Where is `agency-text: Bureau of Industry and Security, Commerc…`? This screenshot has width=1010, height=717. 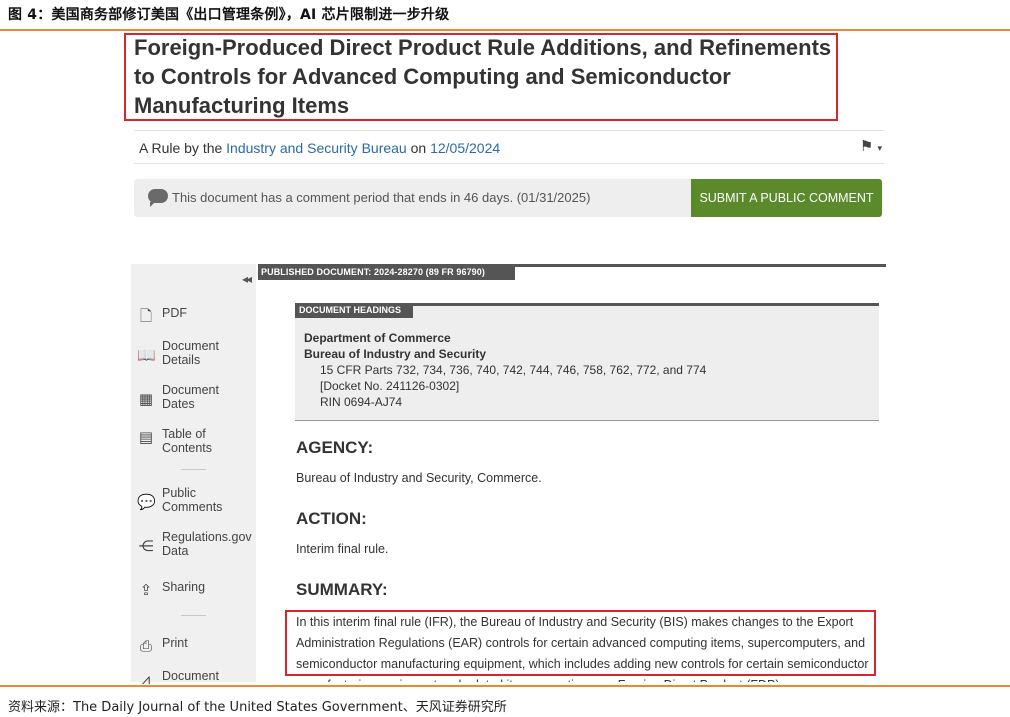
agency-text: Bureau of Industry and Security, Commerc… is located at coordinates (419, 478).